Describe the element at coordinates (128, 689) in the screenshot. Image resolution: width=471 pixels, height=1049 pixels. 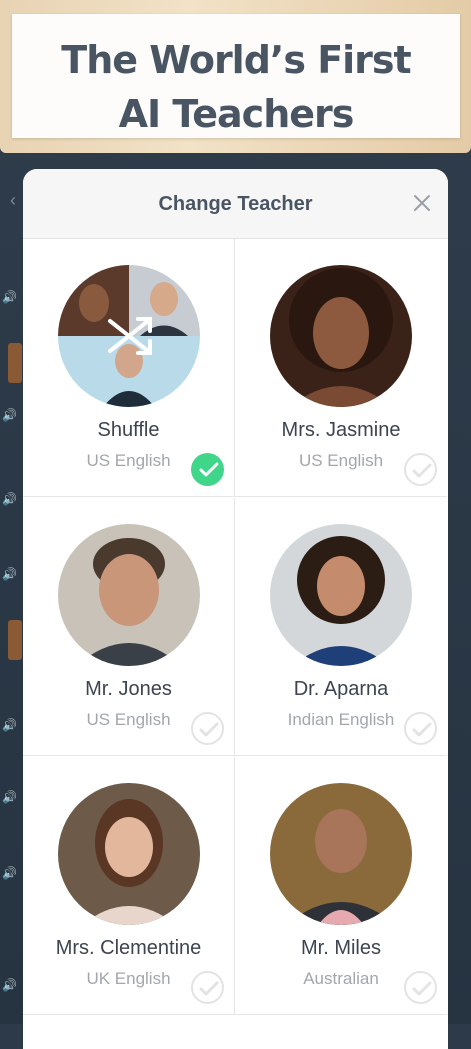
I see `teacher-name: Mr. Jones` at that location.